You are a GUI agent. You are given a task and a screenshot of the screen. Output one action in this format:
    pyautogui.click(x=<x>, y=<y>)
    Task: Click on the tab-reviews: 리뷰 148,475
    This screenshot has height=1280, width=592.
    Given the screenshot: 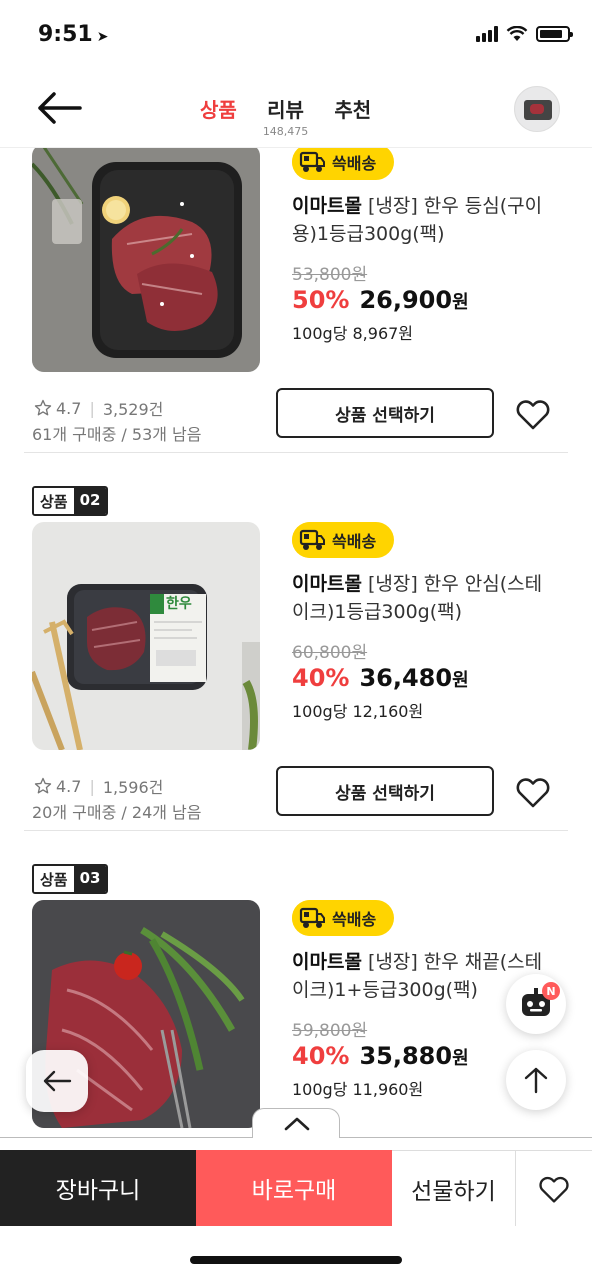 What is the action you would take?
    pyautogui.click(x=286, y=116)
    